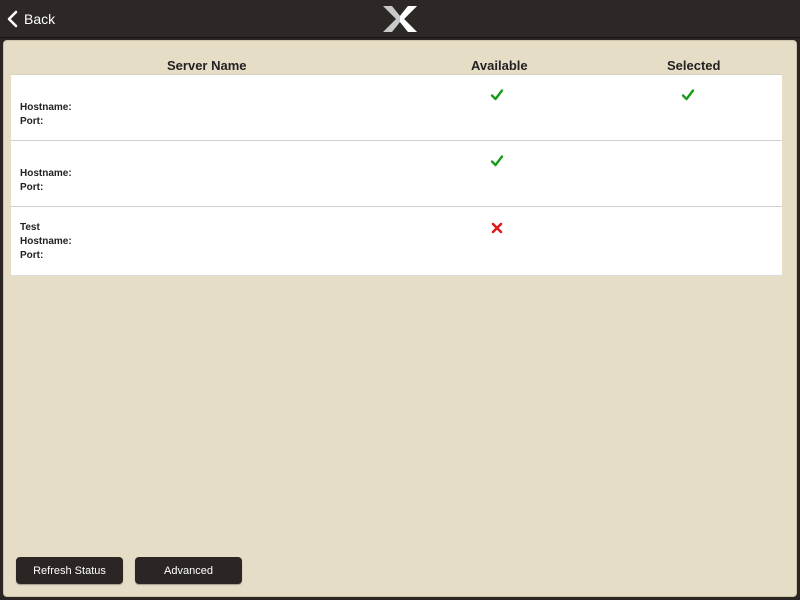 This screenshot has height=600, width=800. What do you see at coordinates (688, 95) in the screenshot?
I see `selected-check-icon` at bounding box center [688, 95].